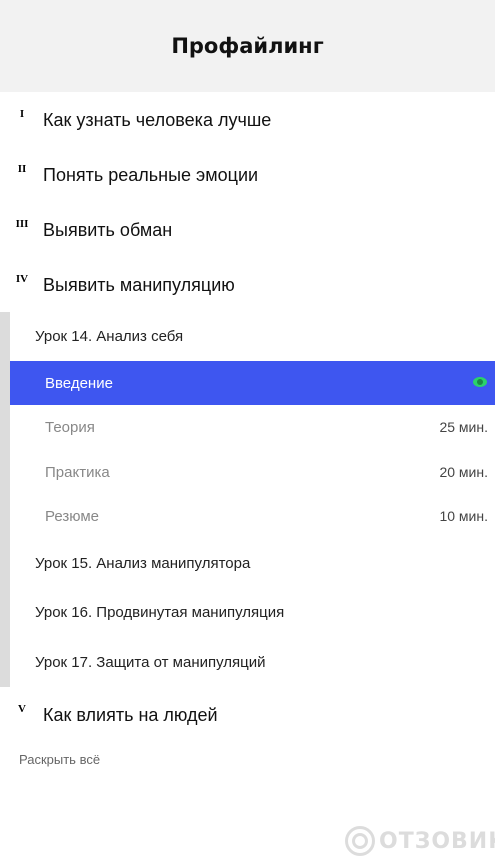 This screenshot has height=867, width=495. I want to click on module-title: Выявить обман, so click(108, 229).